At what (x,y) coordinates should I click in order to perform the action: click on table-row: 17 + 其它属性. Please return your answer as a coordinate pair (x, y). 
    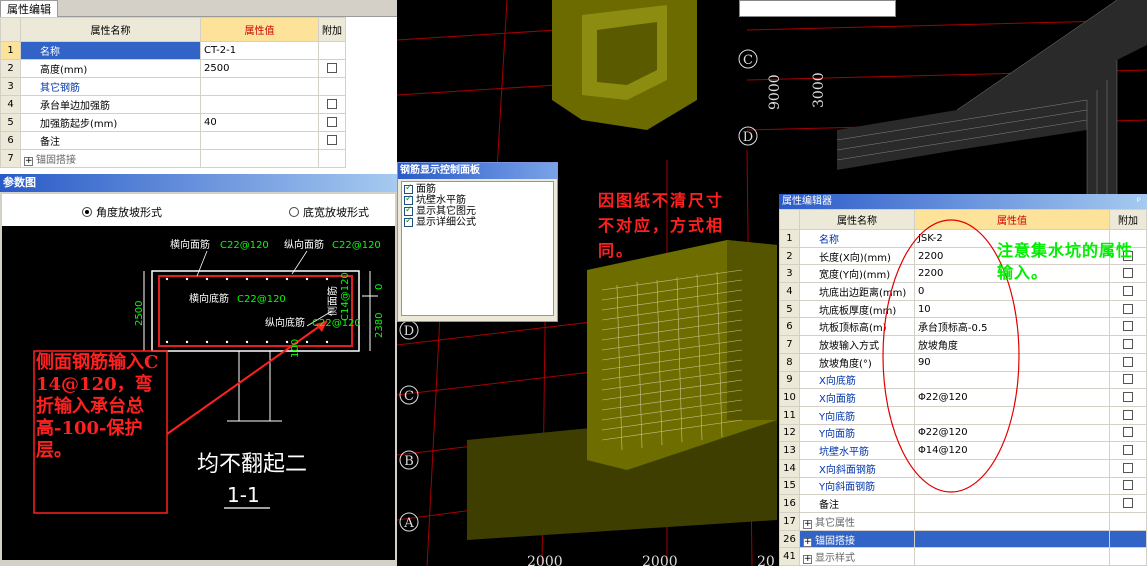
    Looking at the image, I should click on (963, 521).